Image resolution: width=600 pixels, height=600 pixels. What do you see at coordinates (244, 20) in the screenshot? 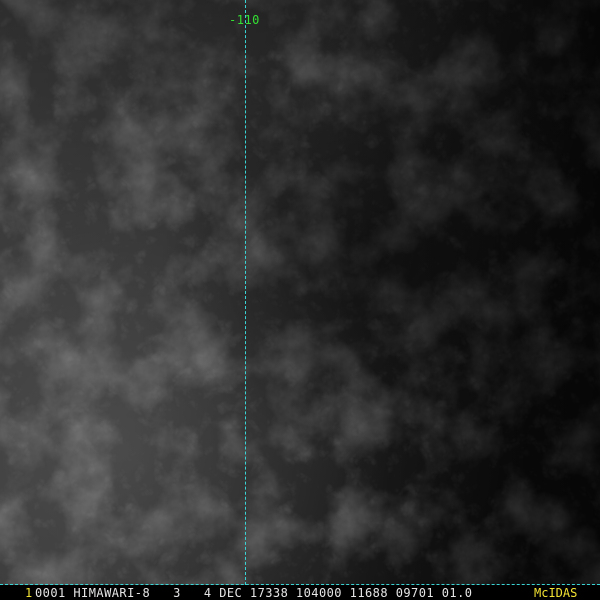
I see `longitude-label: -110` at bounding box center [244, 20].